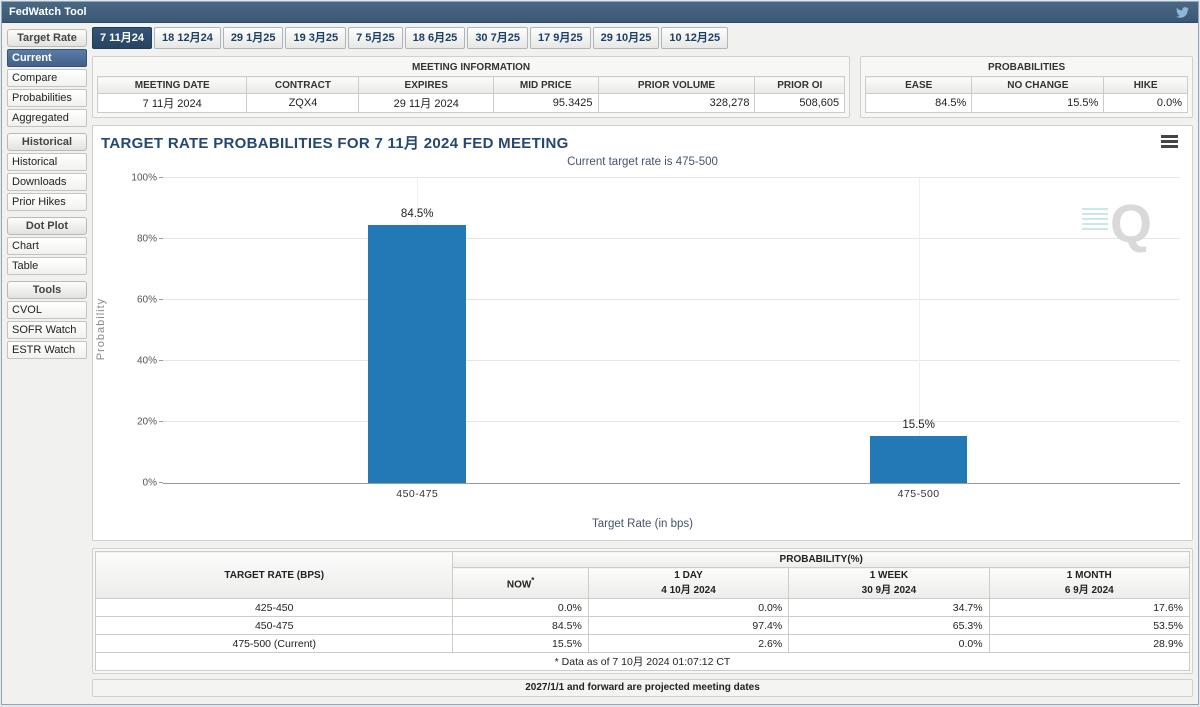 The width and height of the screenshot is (1200, 707). What do you see at coordinates (47, 202) in the screenshot?
I see `sidebar-item-prior-hikes: Prior Hikes` at bounding box center [47, 202].